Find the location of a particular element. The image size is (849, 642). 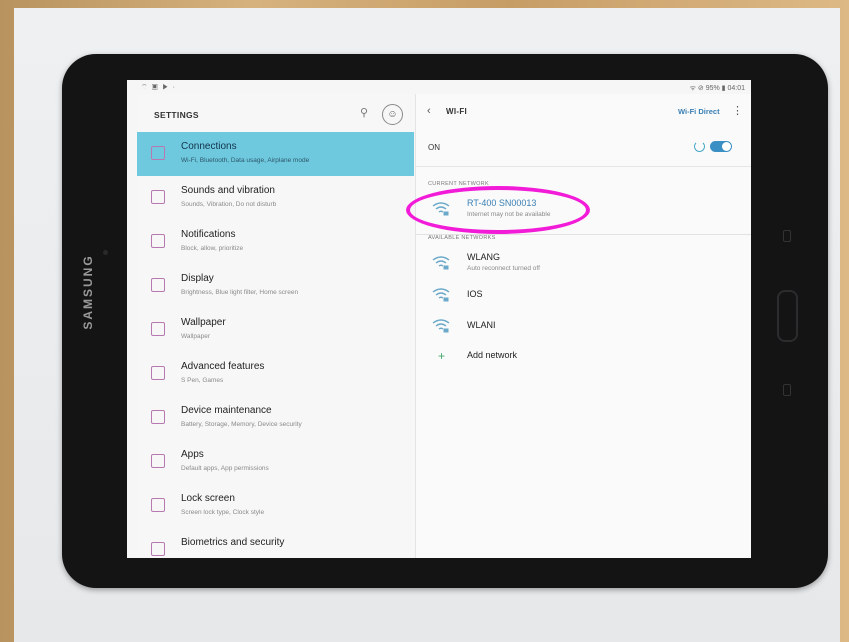

settings-header: SETTINGS ⚲ ☺ is located at coordinates (275, 113).